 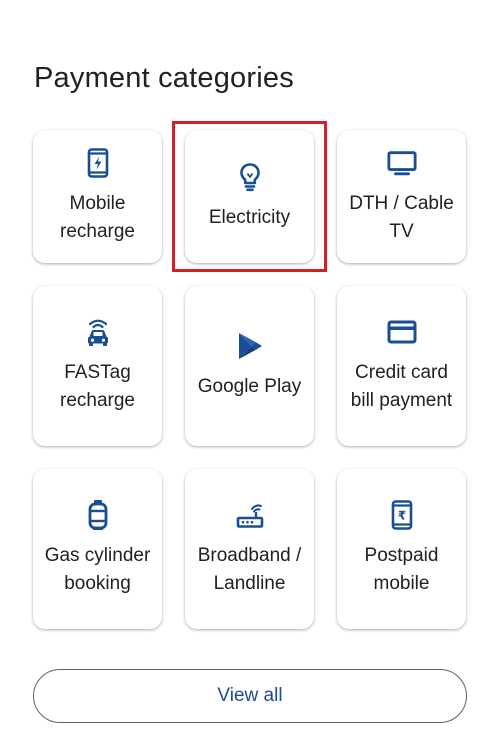 I want to click on category-label: FASTag recharge, so click(x=97, y=386).